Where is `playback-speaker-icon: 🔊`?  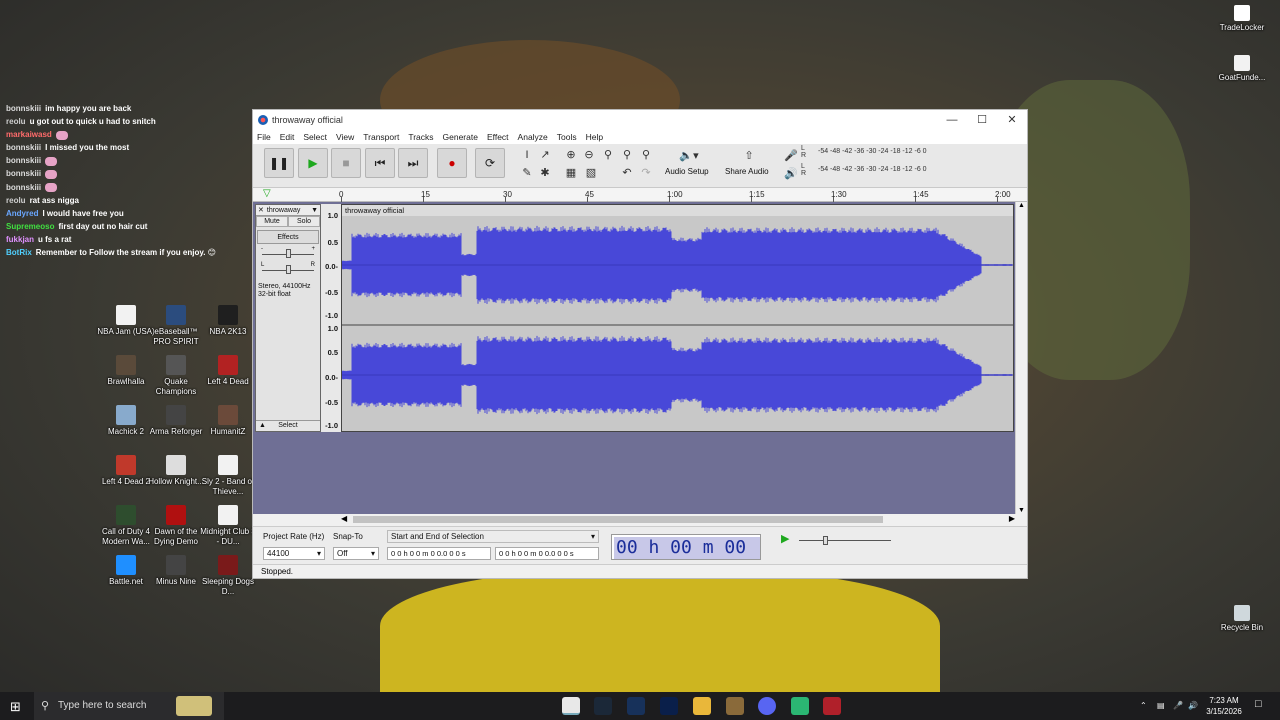 playback-speaker-icon: 🔊 is located at coordinates (791, 174).